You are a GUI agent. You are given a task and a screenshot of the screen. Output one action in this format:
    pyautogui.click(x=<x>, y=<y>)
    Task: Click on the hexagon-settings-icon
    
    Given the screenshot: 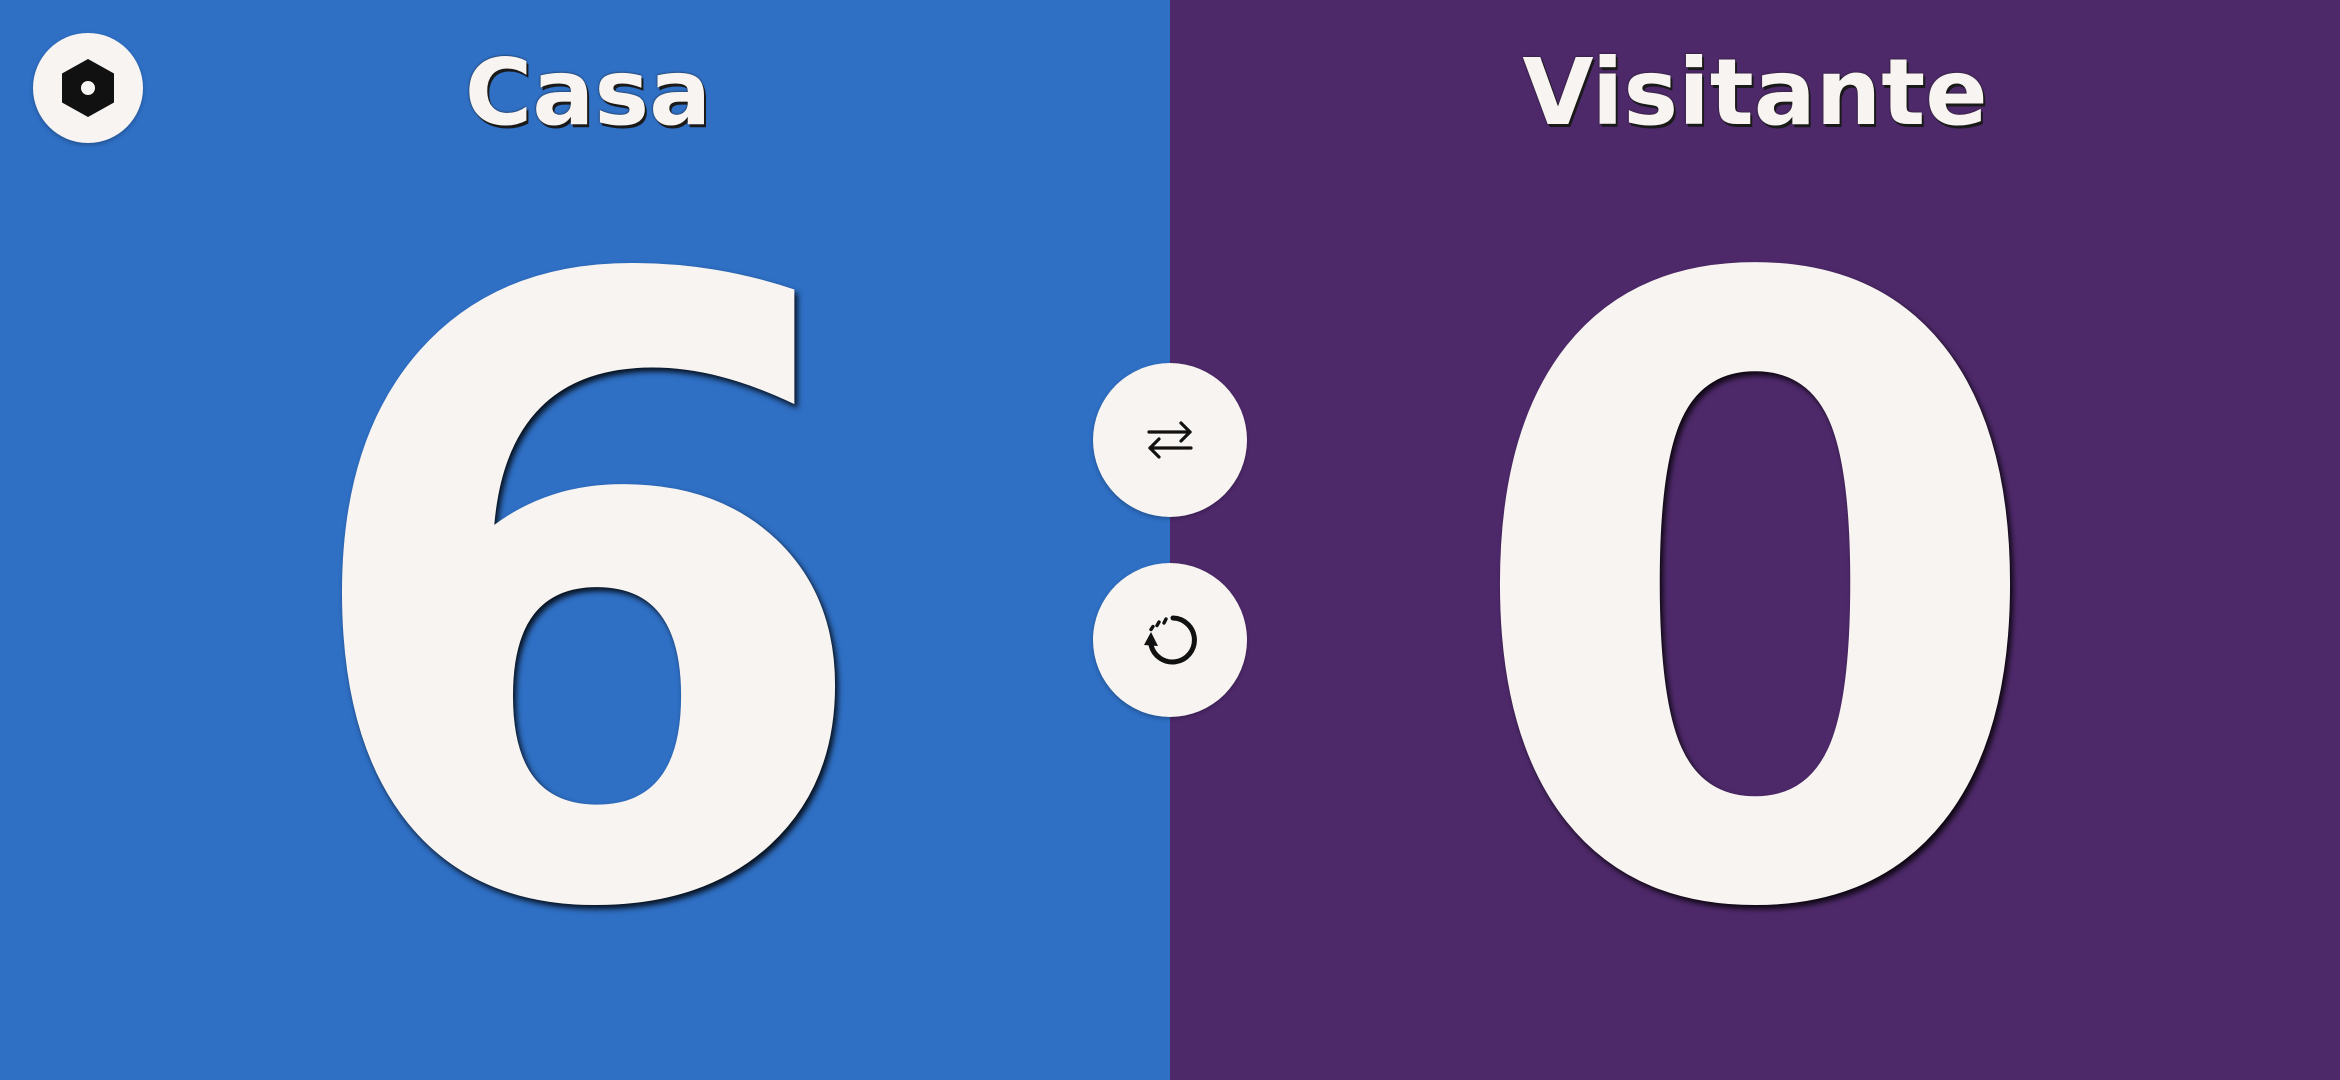 What is the action you would take?
    pyautogui.click(x=88, y=88)
    